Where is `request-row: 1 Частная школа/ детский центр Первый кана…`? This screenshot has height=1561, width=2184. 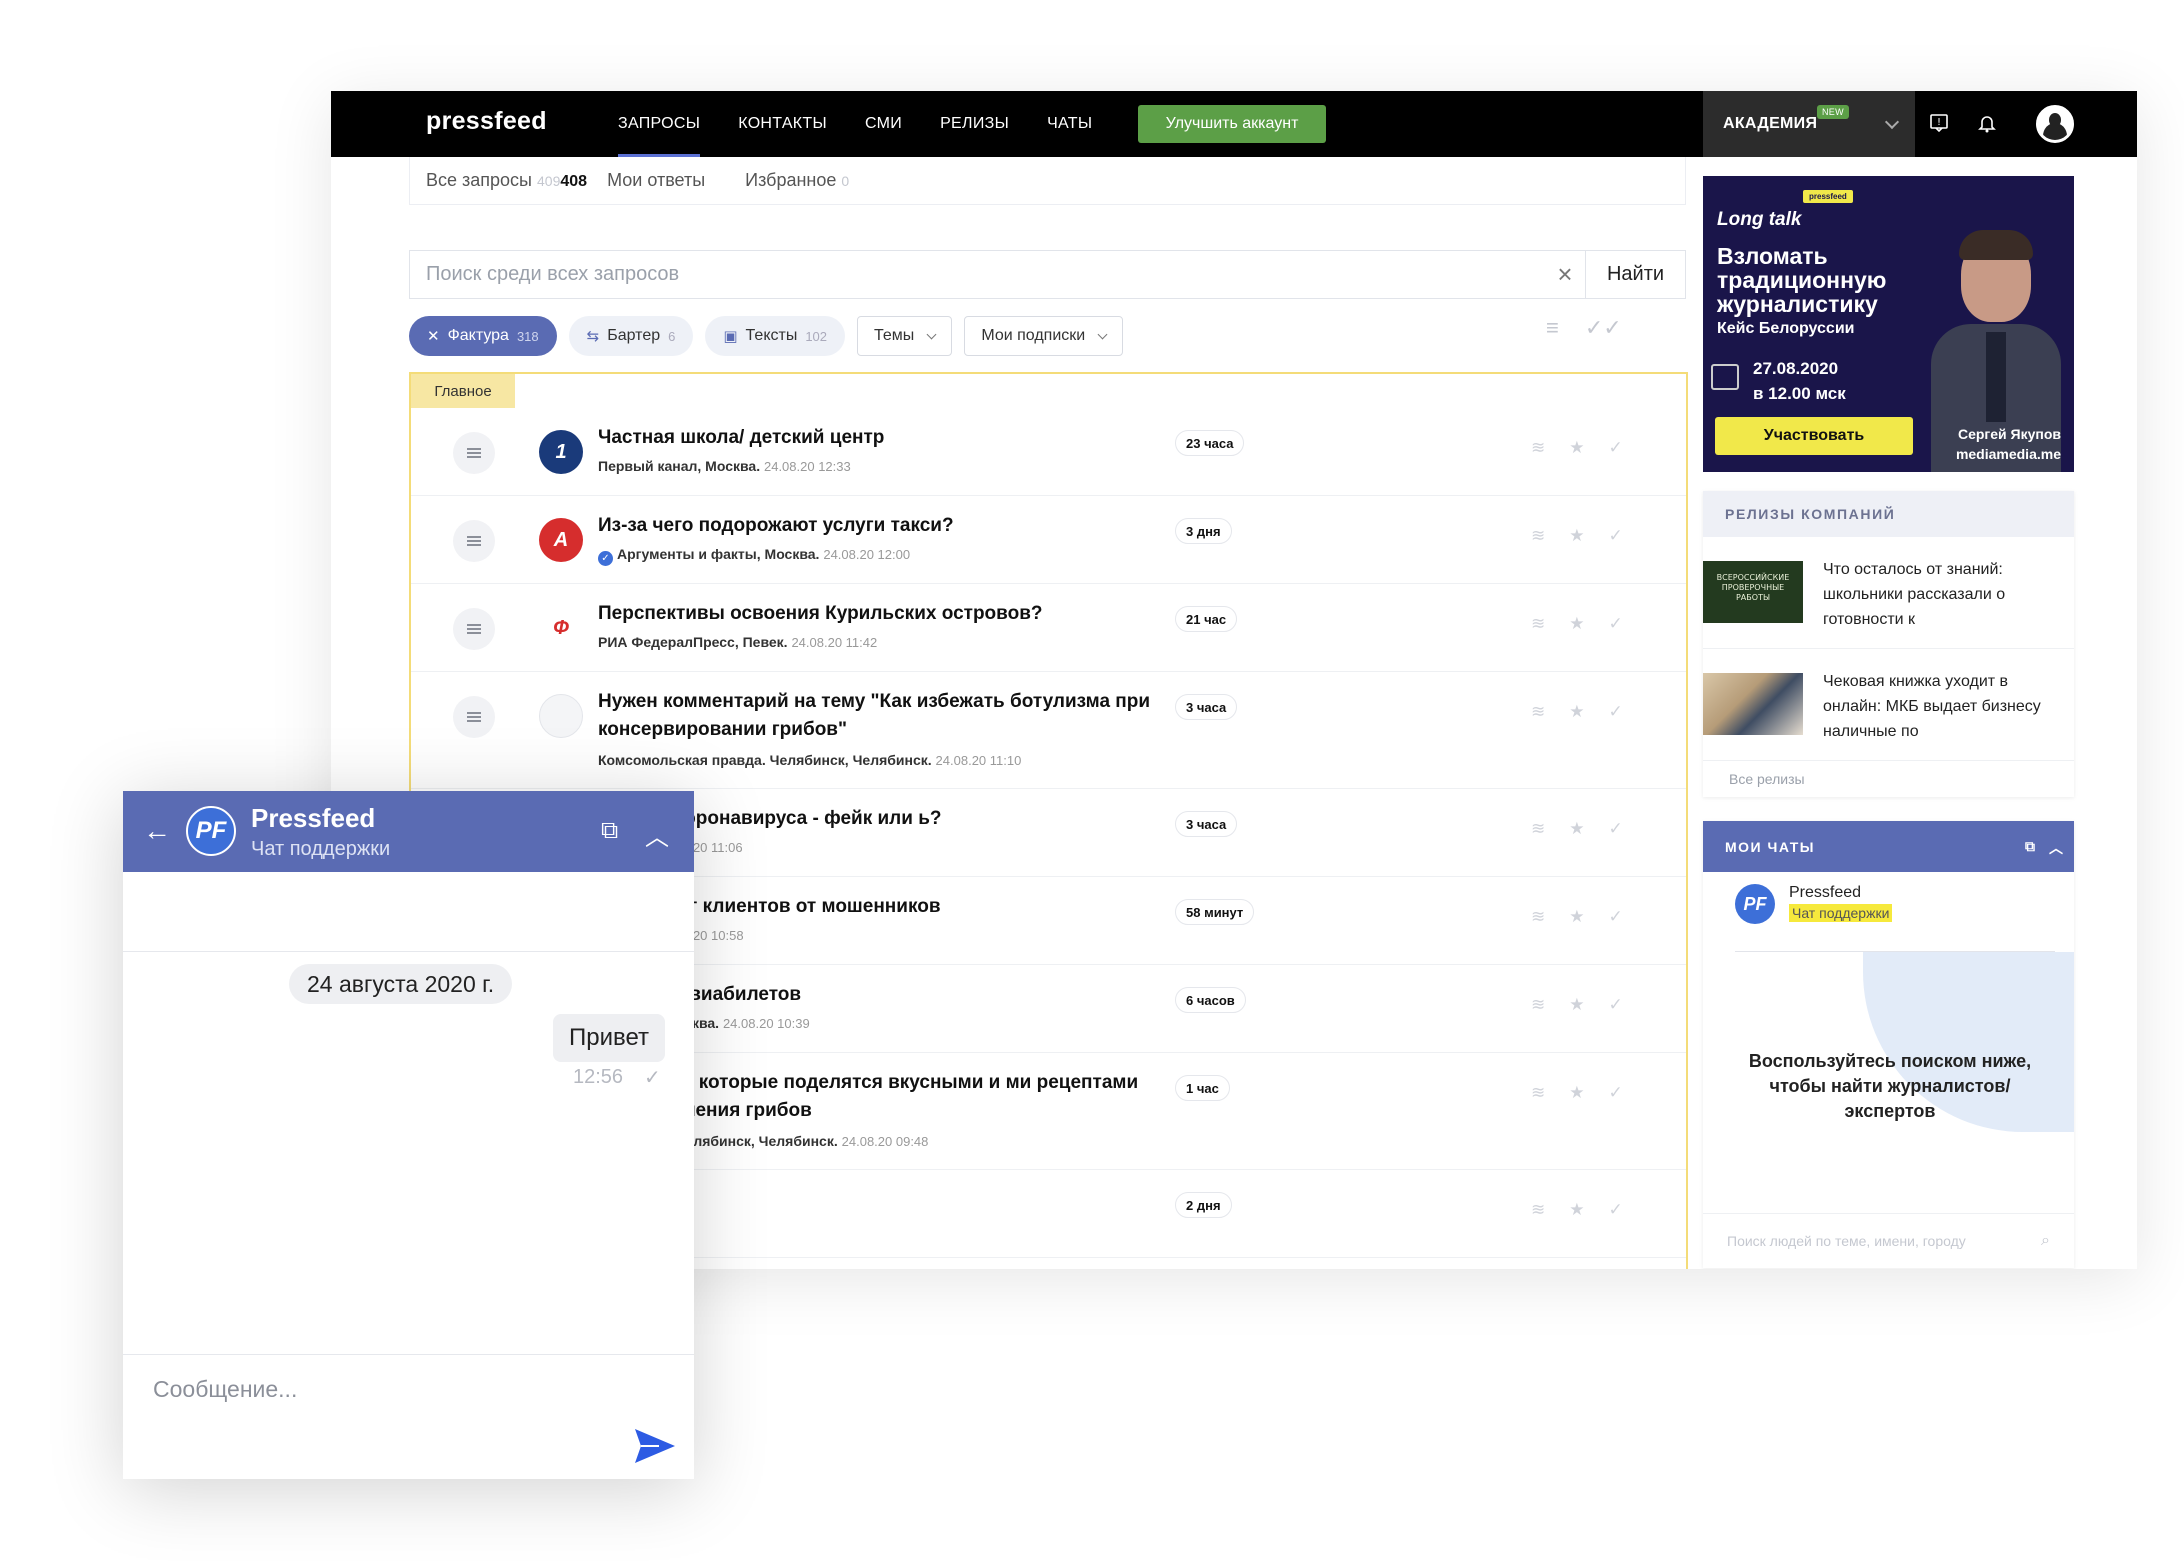 request-row: 1 Частная школа/ детский центр Первый кана… is located at coordinates (1048, 452).